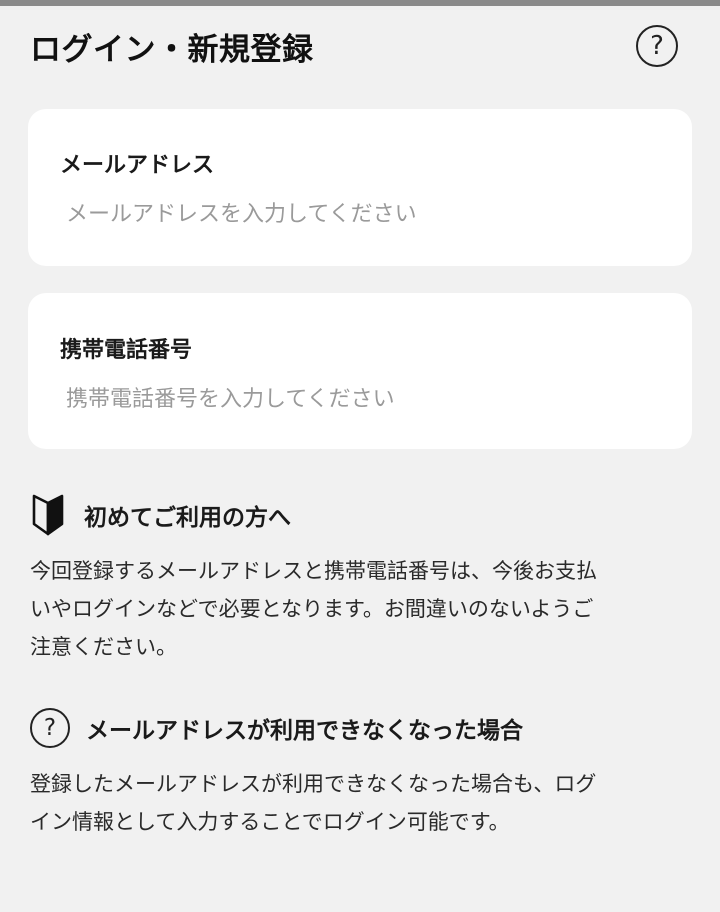 The image size is (720, 912). I want to click on beginner-section-title: 初めてご利用の方へ, so click(187, 518).